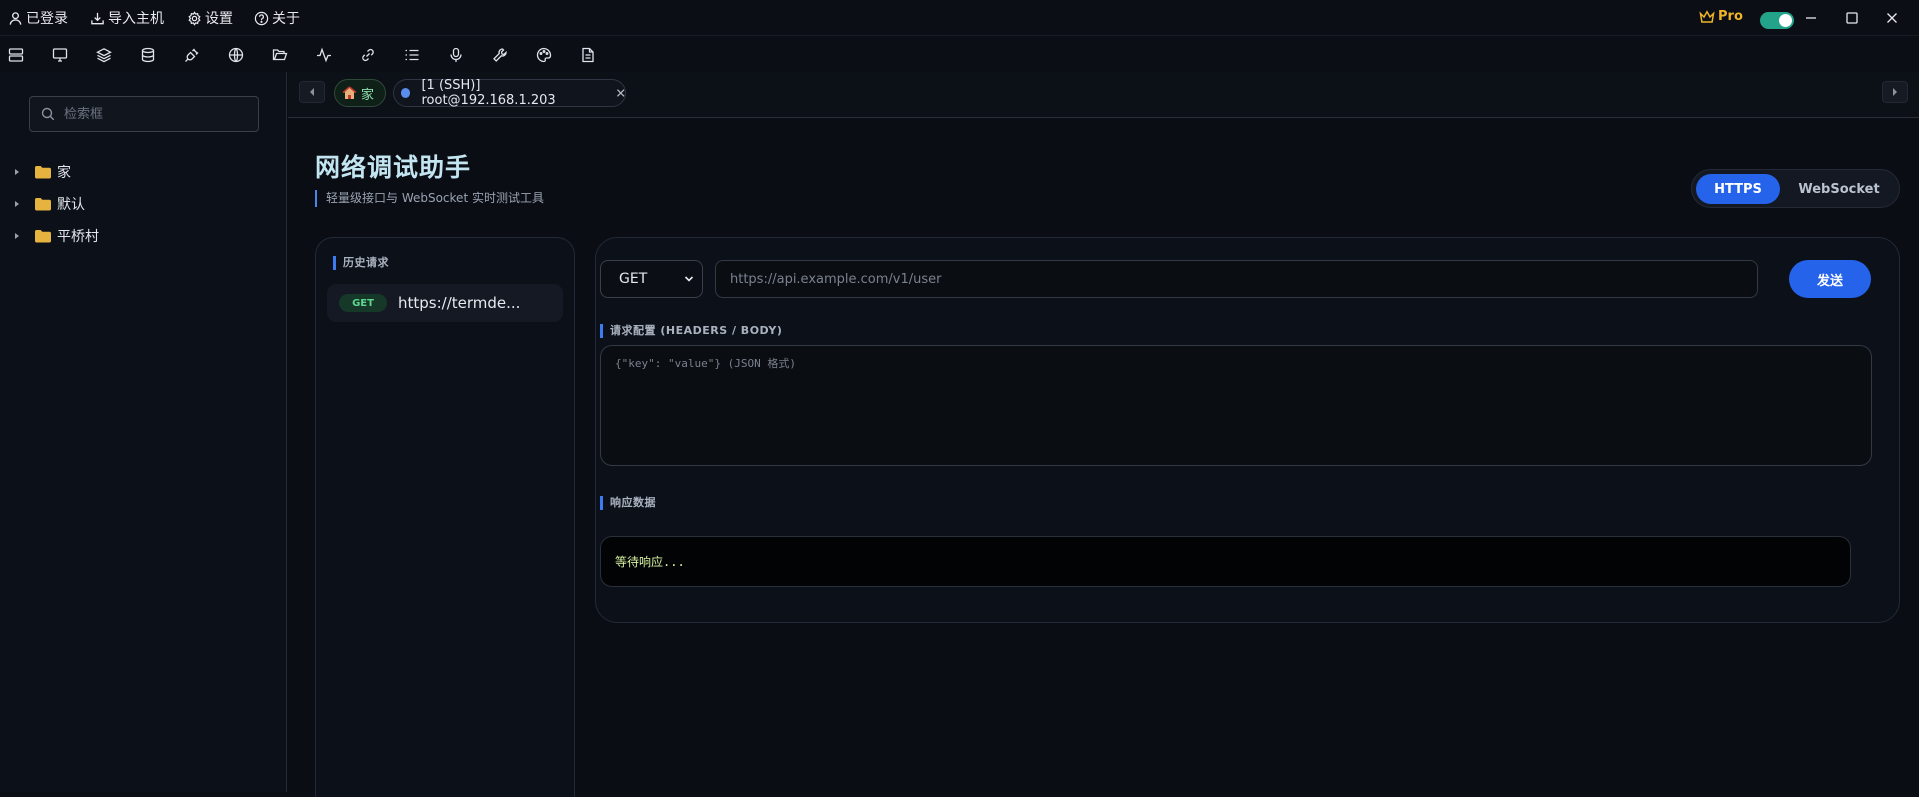 The height and width of the screenshot is (797, 1919). I want to click on minimize-button, so click(1811, 18).